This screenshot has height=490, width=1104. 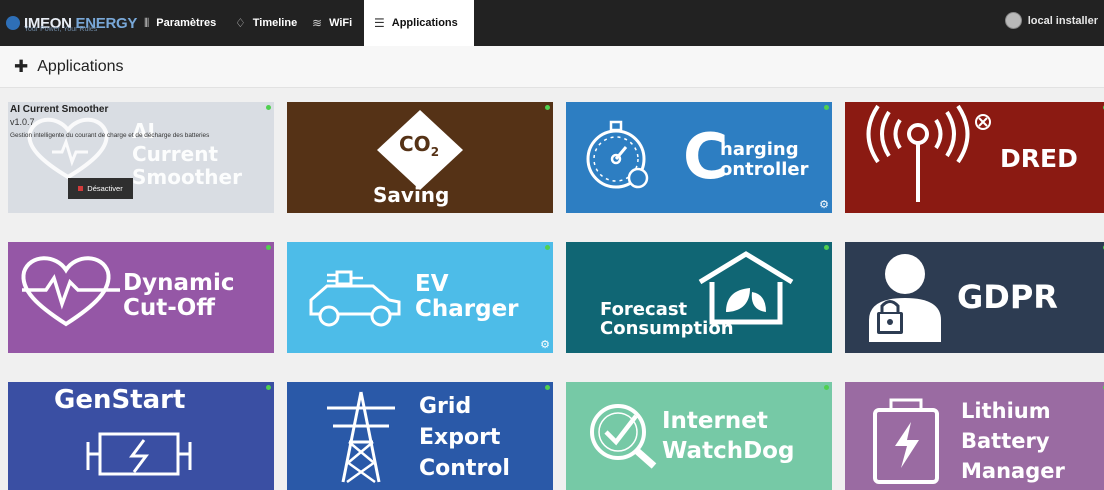 What do you see at coordinates (341, 23) in the screenshot?
I see `nav-label: WiFi` at bounding box center [341, 23].